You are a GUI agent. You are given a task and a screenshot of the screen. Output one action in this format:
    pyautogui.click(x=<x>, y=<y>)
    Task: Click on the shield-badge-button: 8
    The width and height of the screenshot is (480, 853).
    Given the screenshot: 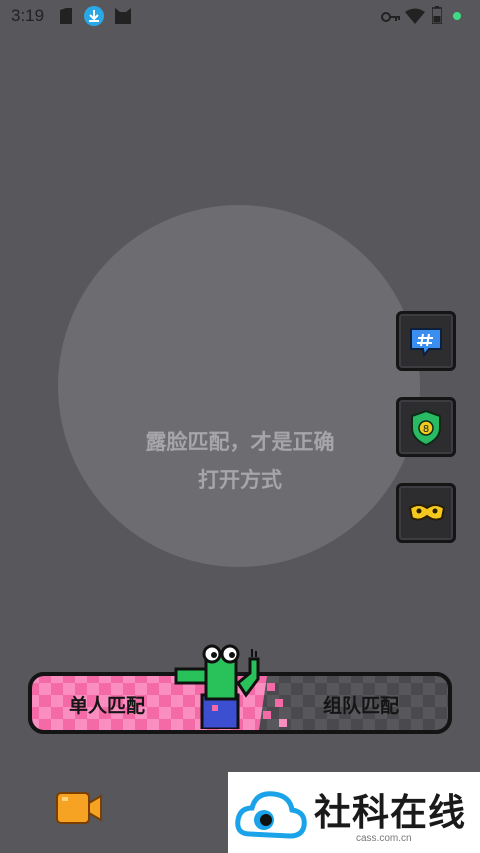 What is the action you would take?
    pyautogui.click(x=426, y=427)
    